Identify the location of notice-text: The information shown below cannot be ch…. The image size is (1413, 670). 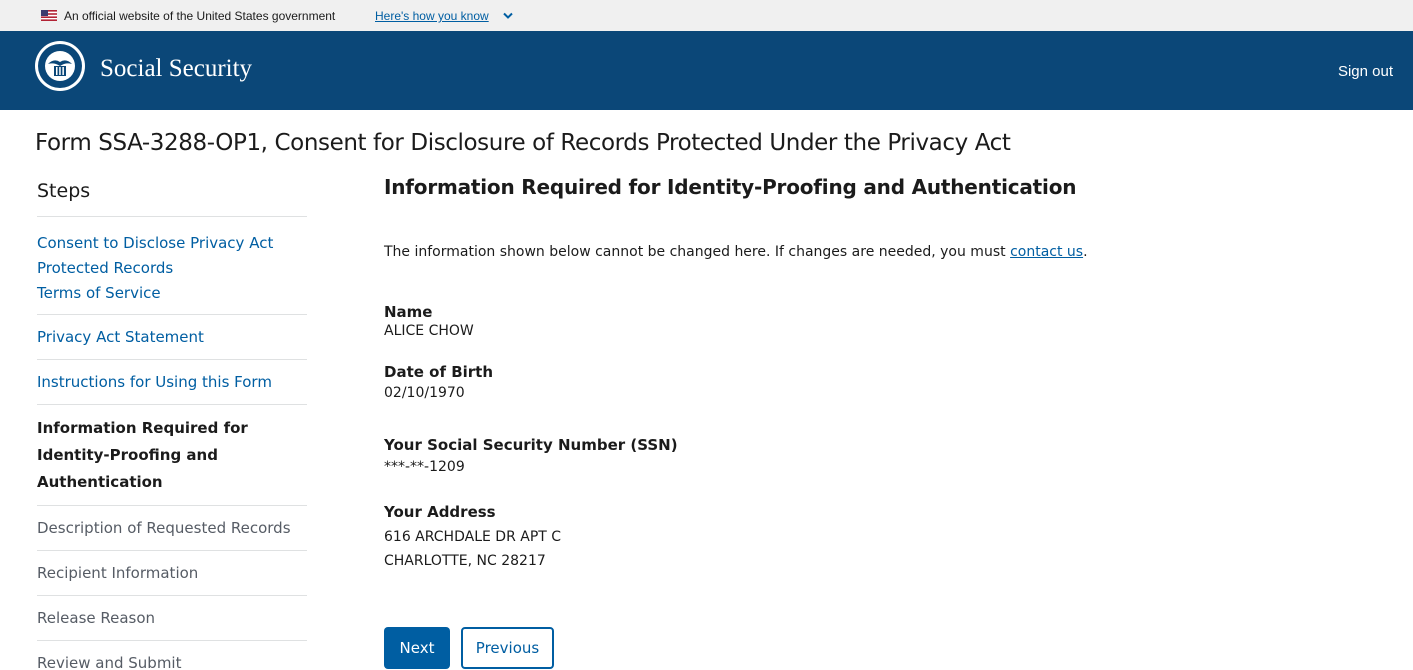
(736, 252).